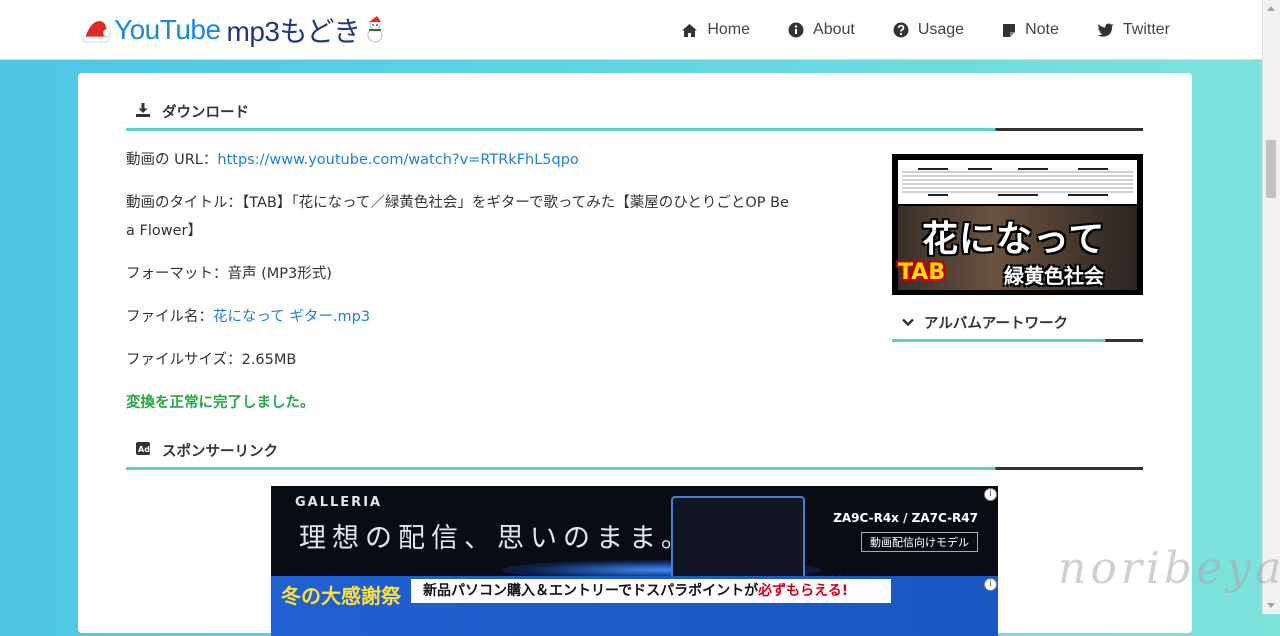 Image resolution: width=1280 pixels, height=636 pixels. What do you see at coordinates (634, 606) in the screenshot?
I see `advertisement-banner-2: 冬の大感謝祭 新品パソコン購入＆エントリーでドスパラポイントが必ずもらえる!` at bounding box center [634, 606].